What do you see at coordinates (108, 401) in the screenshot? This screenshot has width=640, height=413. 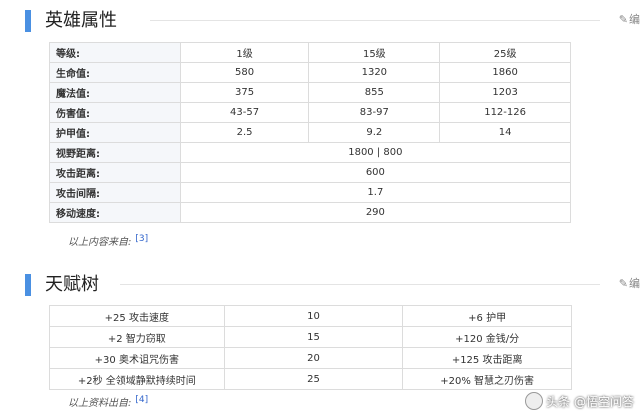 I see `source-note: 以上资料出自: [4]` at bounding box center [108, 401].